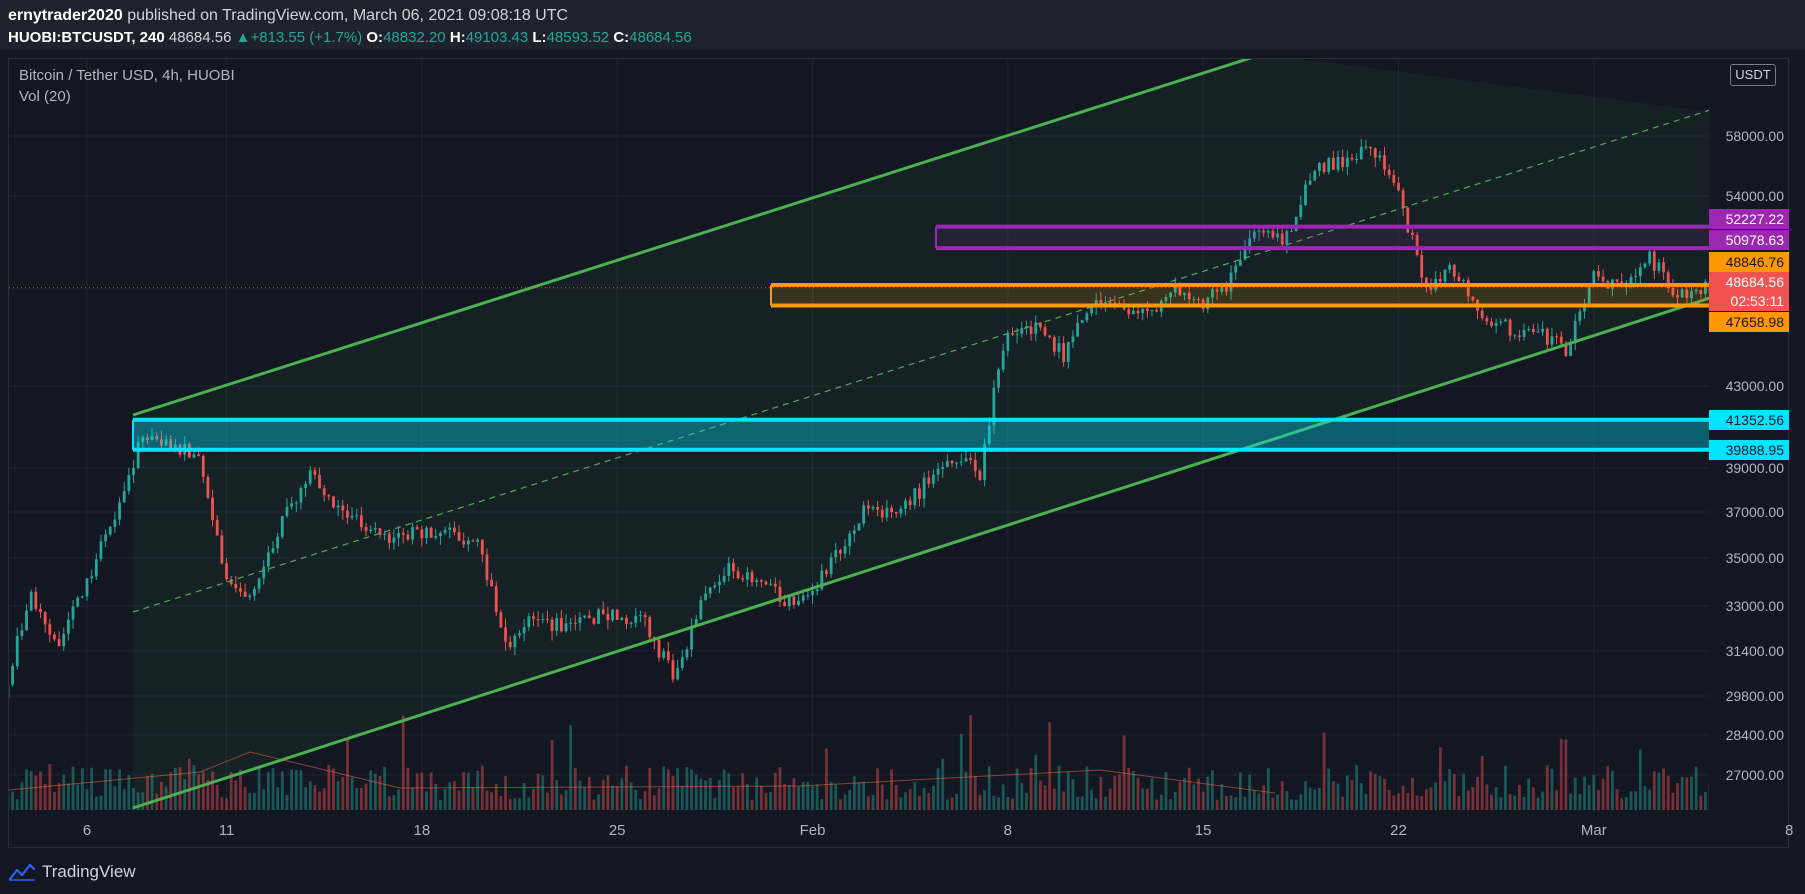 This screenshot has width=1805, height=894. I want to click on support-zone-cyan, so click(920, 434).